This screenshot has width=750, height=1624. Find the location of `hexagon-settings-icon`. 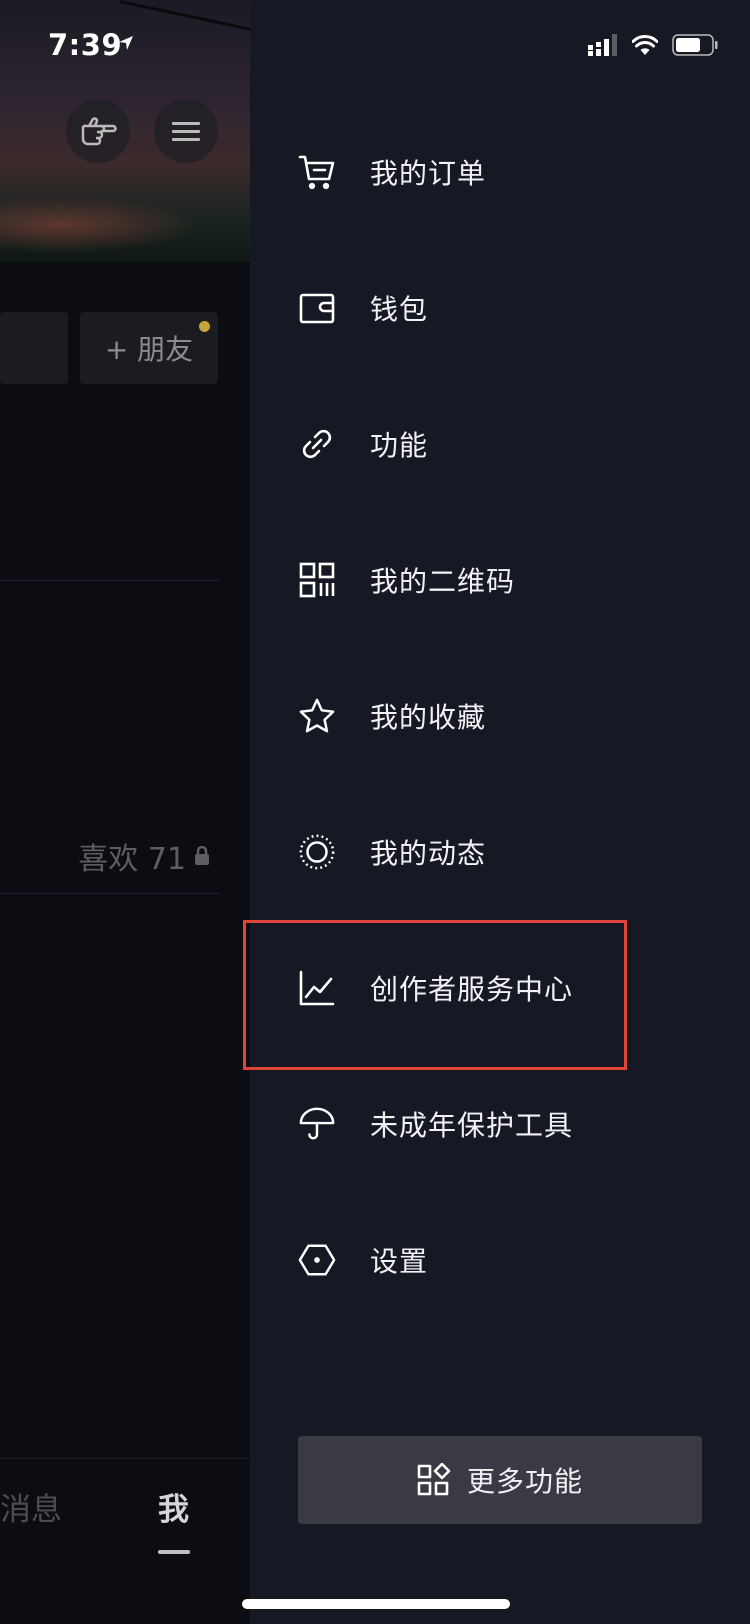

hexagon-settings-icon is located at coordinates (317, 1260).